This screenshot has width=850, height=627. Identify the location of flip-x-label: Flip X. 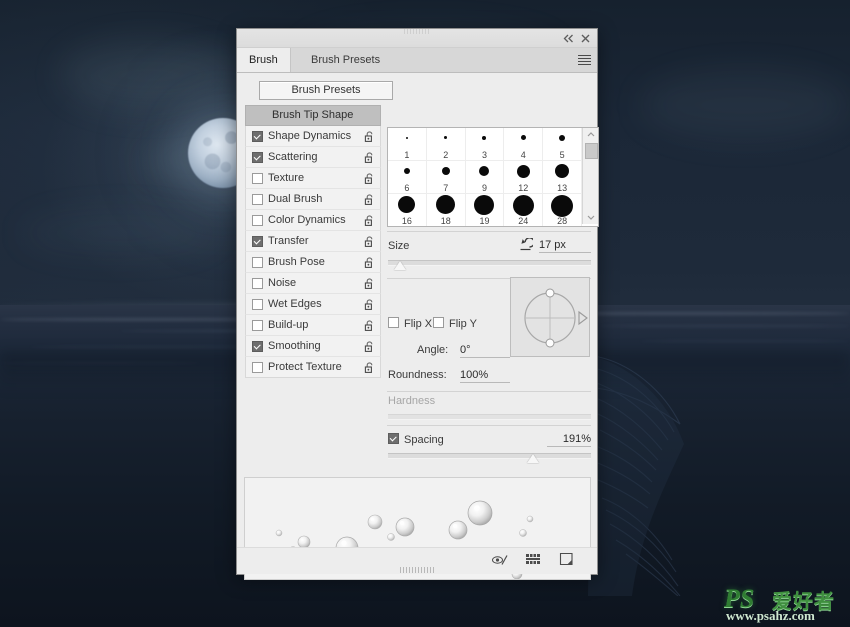
(418, 324).